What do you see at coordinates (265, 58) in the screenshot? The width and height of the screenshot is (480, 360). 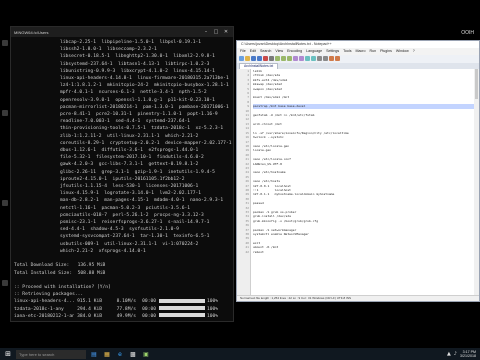 I see `close-file-icon` at bounding box center [265, 58].